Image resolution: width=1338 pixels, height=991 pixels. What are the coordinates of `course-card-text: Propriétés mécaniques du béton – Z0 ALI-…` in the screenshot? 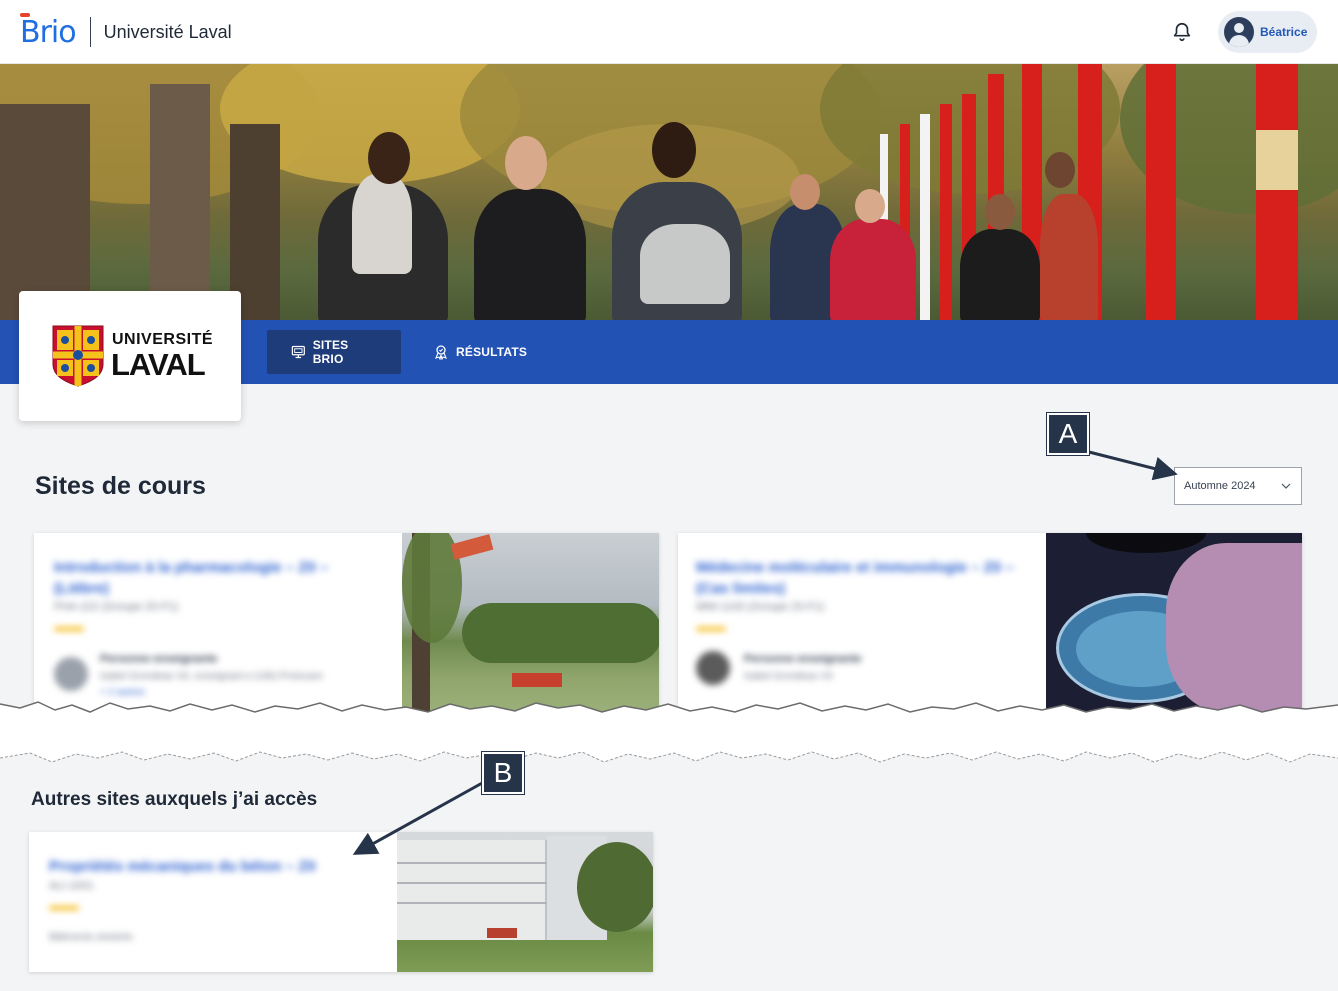 It's located at (213, 902).